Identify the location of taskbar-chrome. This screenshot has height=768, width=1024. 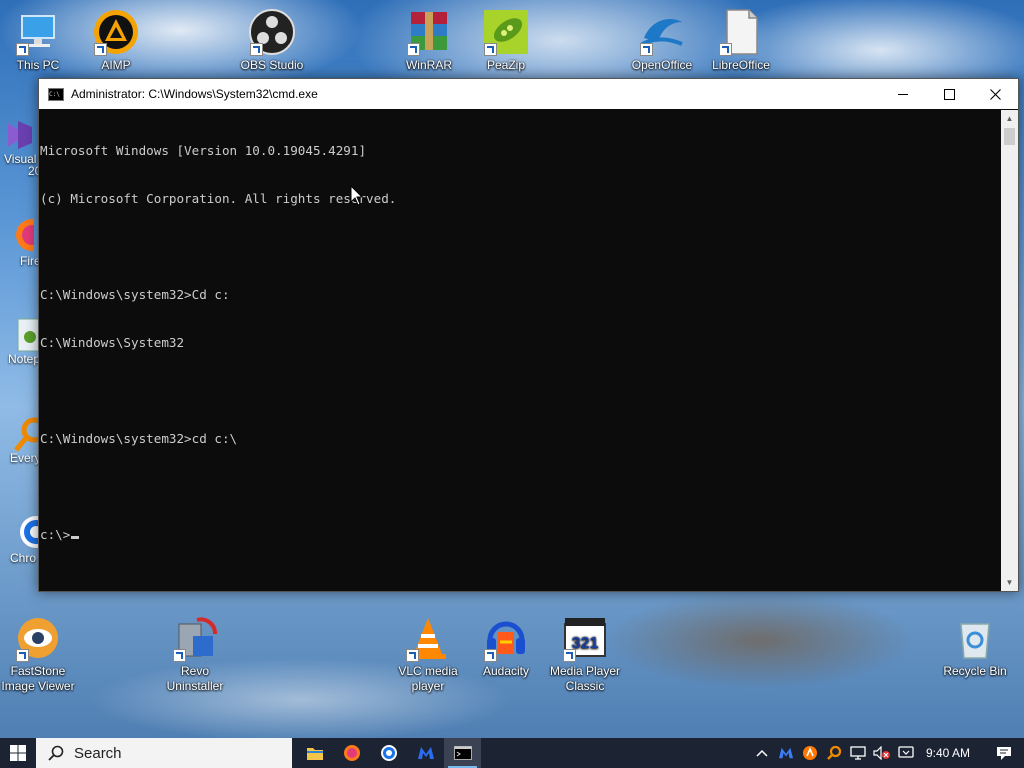
(388, 753).